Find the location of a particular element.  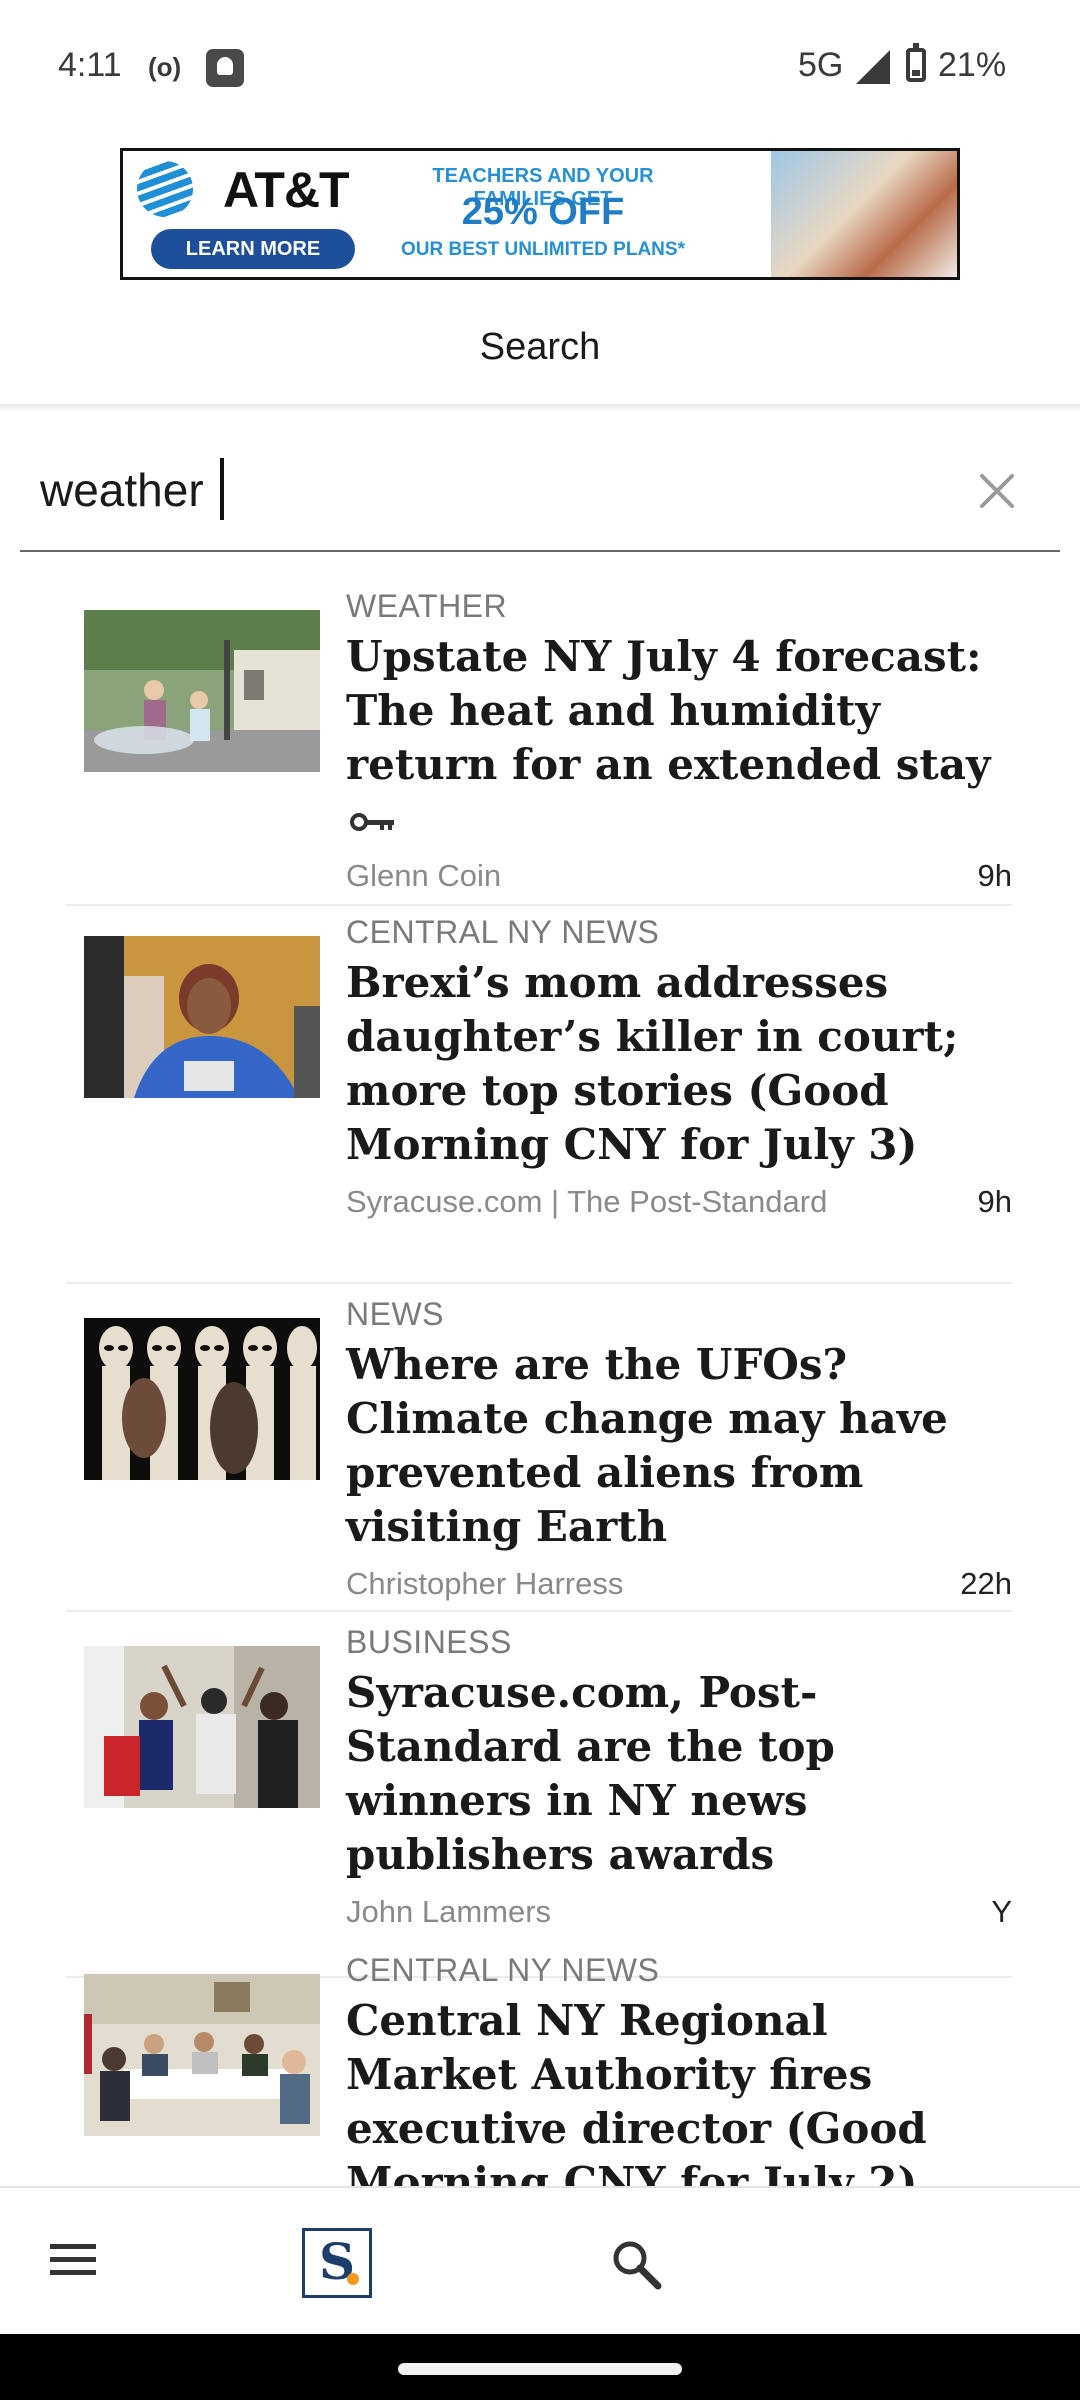

home-gesture-bar is located at coordinates (540, 2369).